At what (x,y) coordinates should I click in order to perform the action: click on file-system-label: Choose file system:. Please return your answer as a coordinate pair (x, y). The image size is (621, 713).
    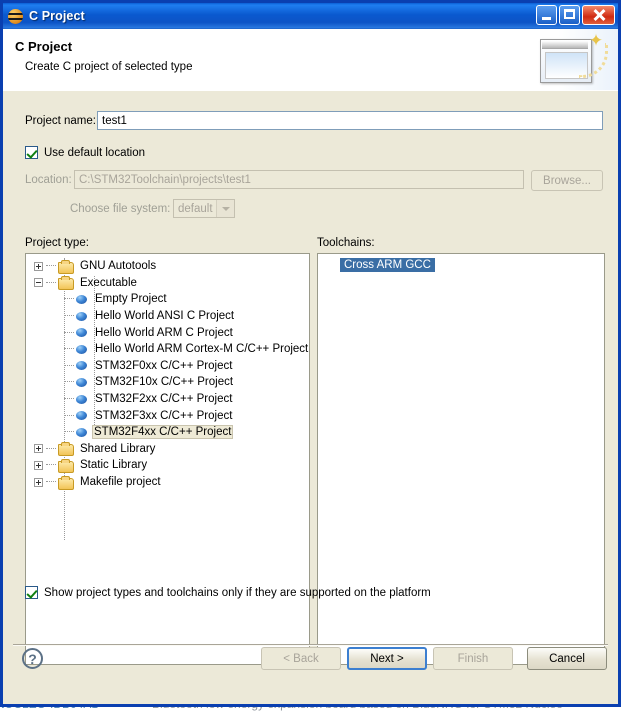
    Looking at the image, I should click on (120, 209).